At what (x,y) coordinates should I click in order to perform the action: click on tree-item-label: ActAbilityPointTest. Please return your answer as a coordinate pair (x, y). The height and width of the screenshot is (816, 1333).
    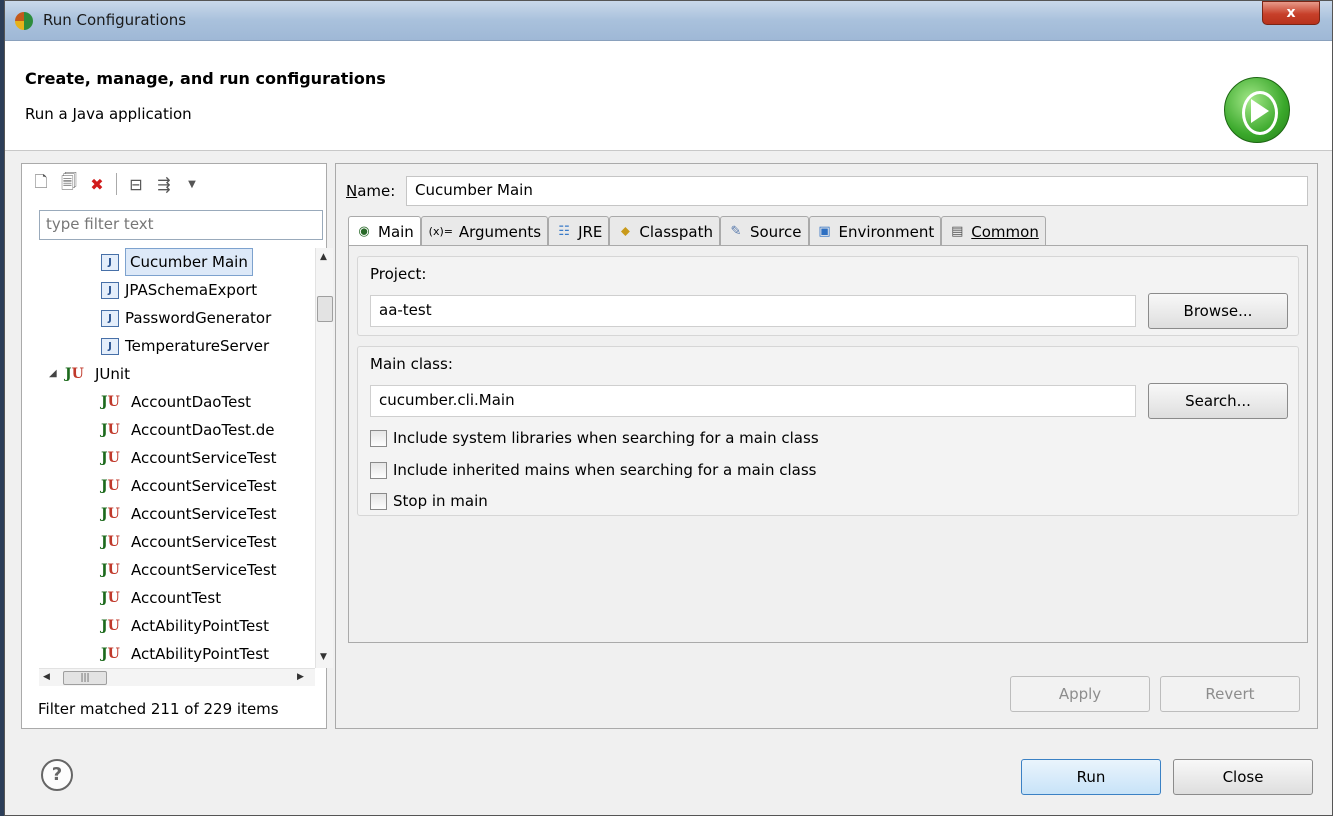
    Looking at the image, I should click on (200, 654).